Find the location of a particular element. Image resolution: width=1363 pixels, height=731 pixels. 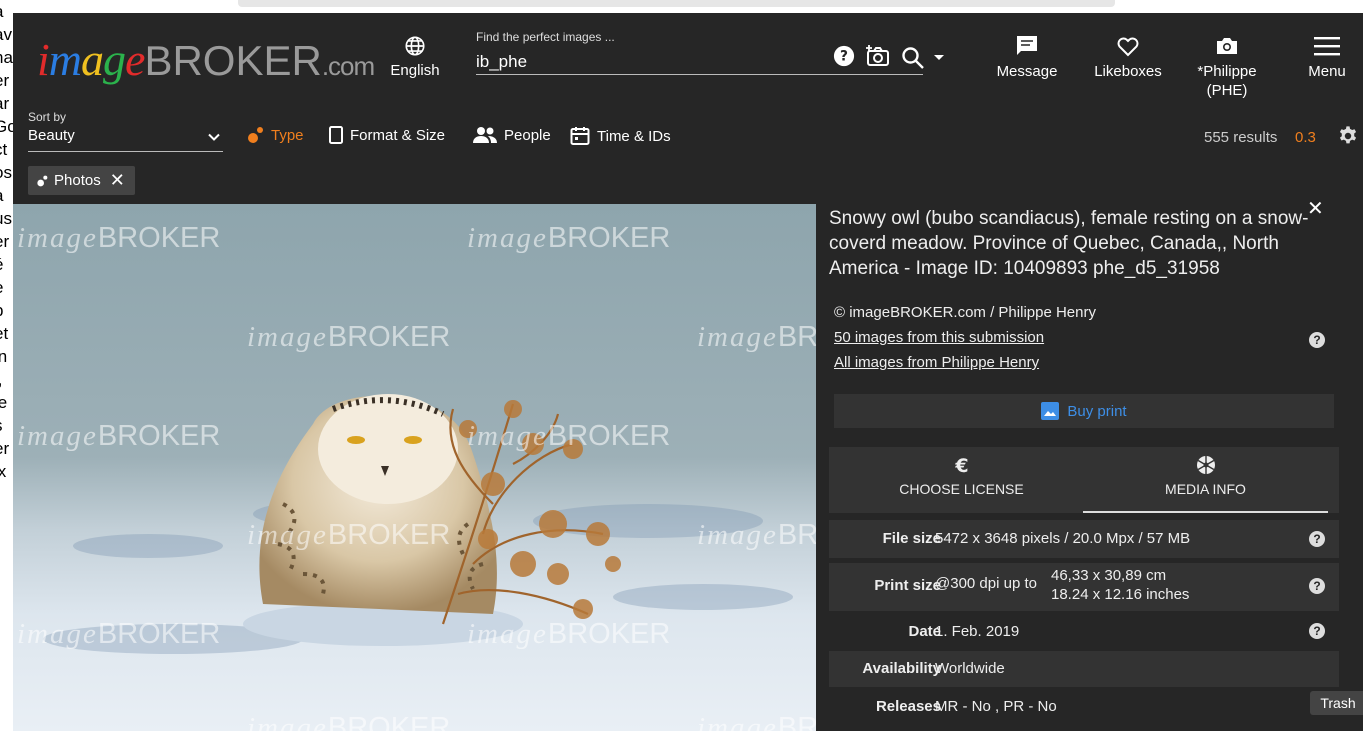

close-icon: ✕ is located at coordinates (117, 180).